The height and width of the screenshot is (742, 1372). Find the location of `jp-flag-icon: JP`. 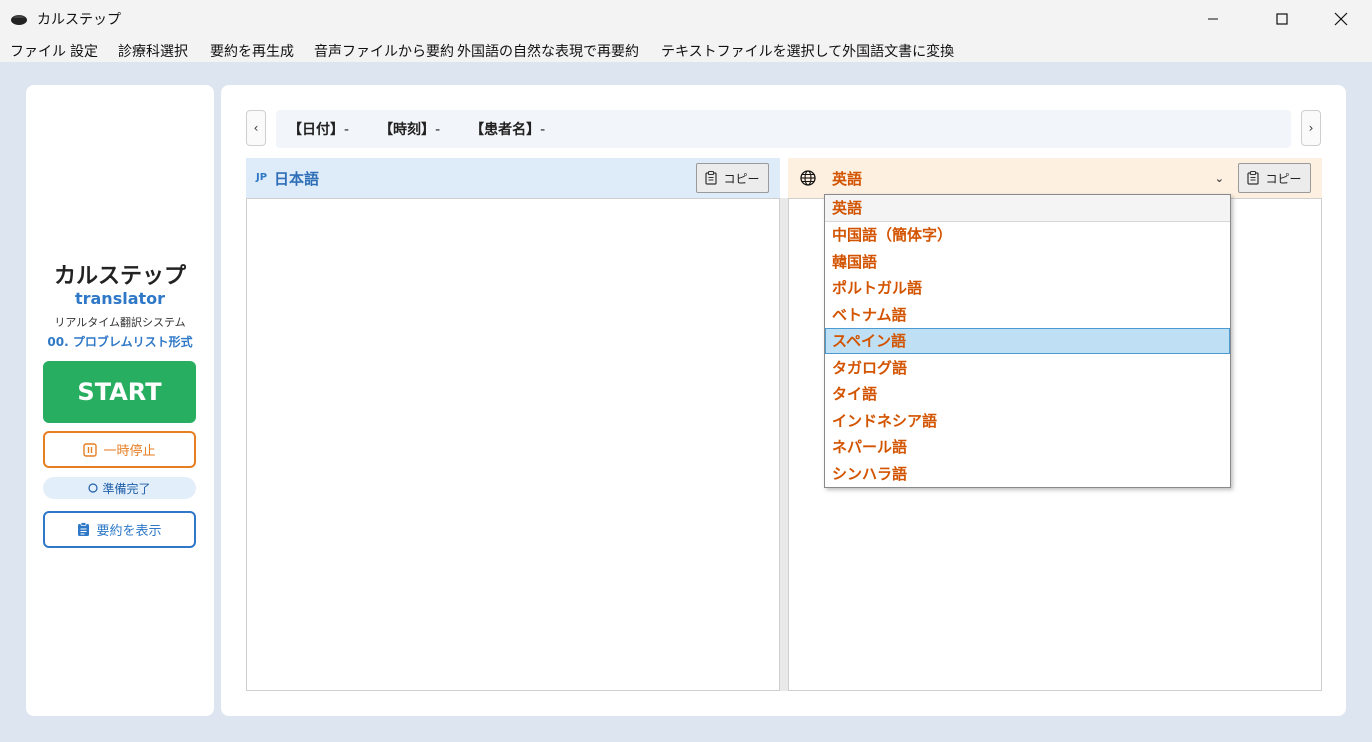

jp-flag-icon: JP is located at coordinates (262, 177).